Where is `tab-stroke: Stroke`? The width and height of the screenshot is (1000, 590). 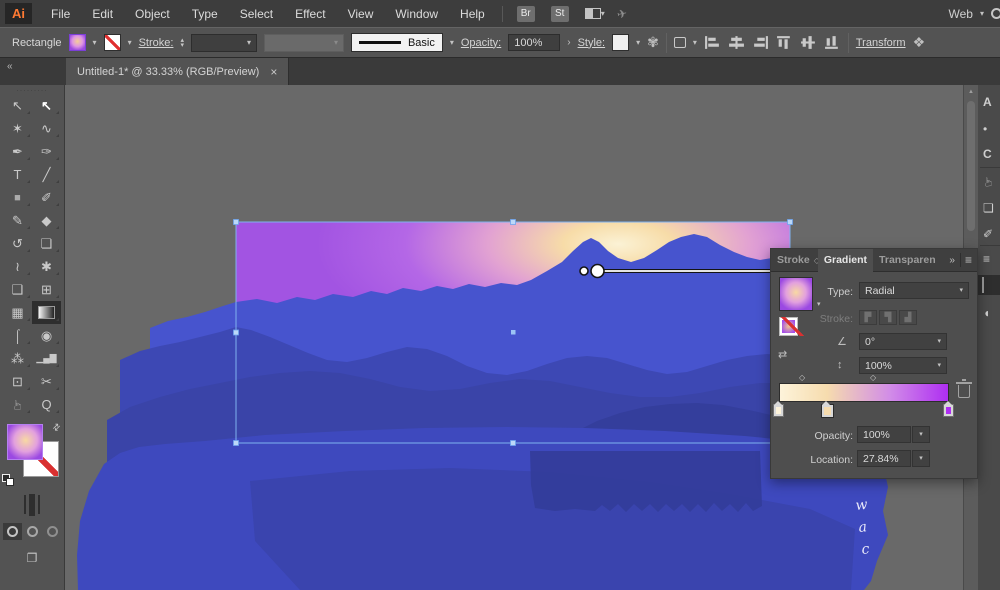 tab-stroke: Stroke is located at coordinates (793, 260).